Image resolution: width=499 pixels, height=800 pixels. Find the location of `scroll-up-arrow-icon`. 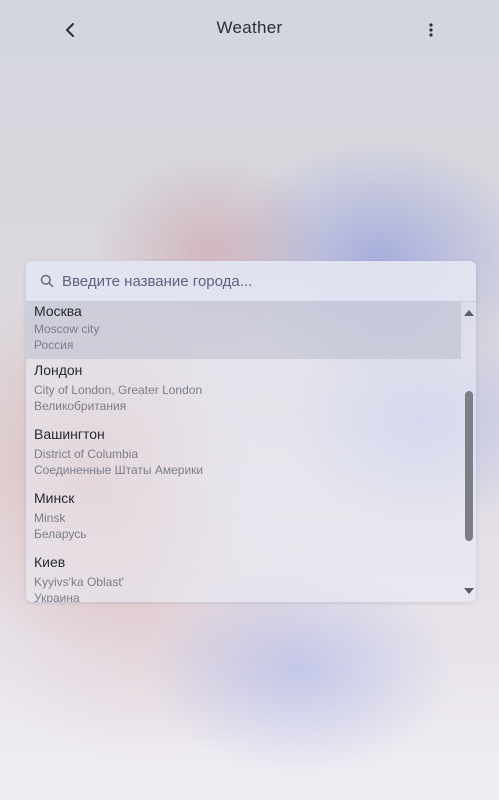

scroll-up-arrow-icon is located at coordinates (469, 313).